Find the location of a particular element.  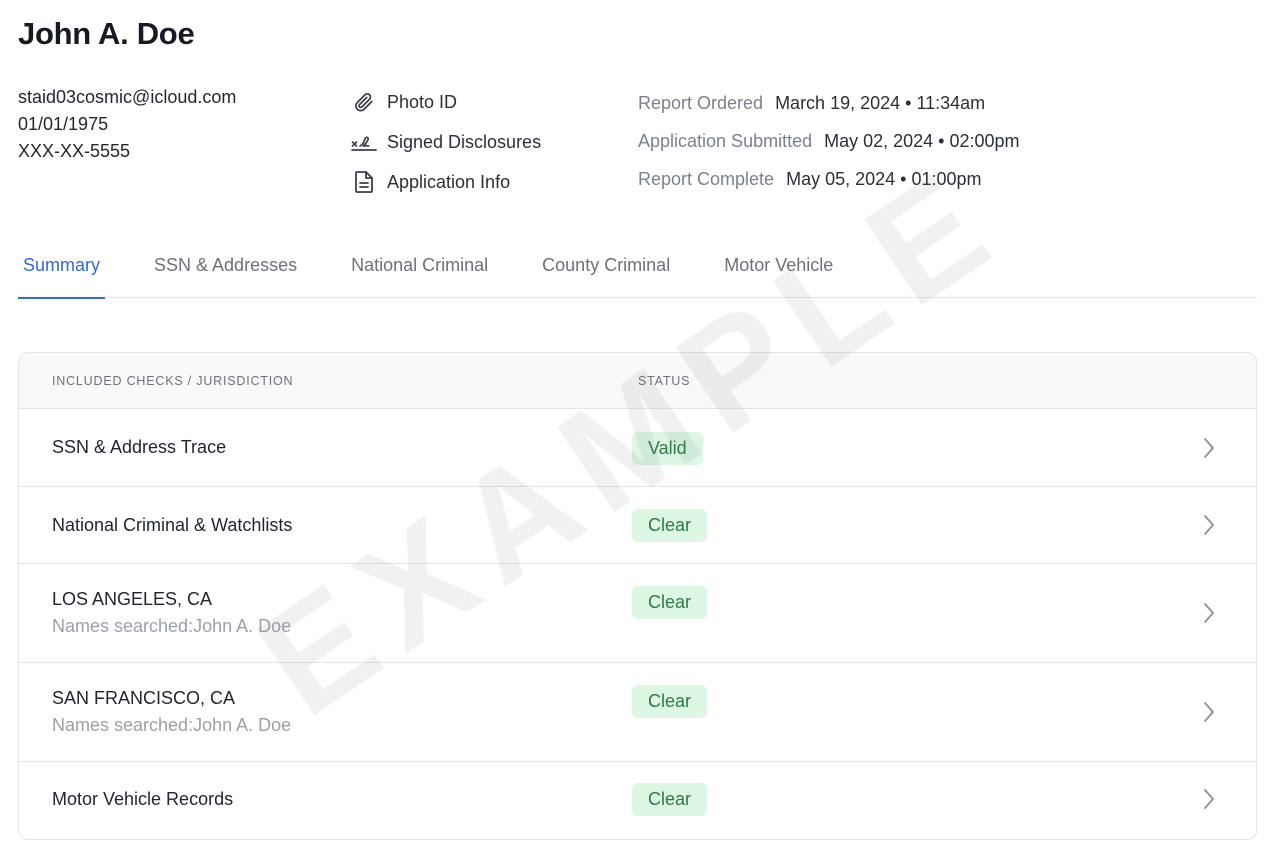

report-complete: Report Complete May 05, 2024 • 01:00pm is located at coordinates (829, 179).